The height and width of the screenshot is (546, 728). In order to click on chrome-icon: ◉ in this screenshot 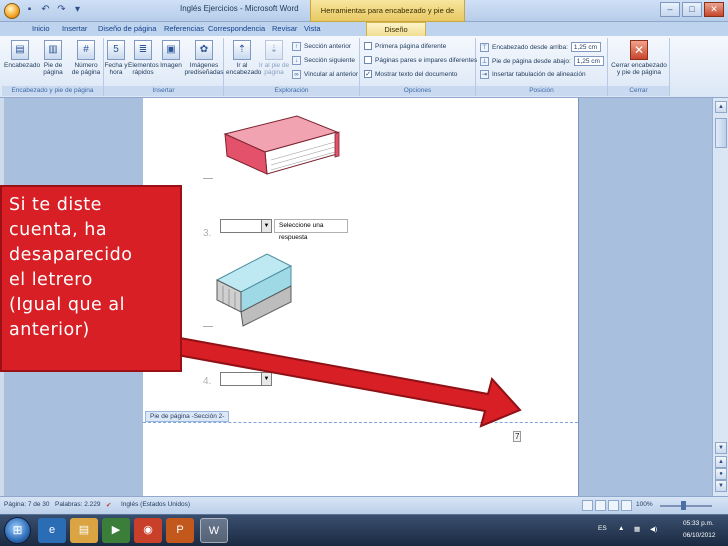, I will do `click(148, 530)`.